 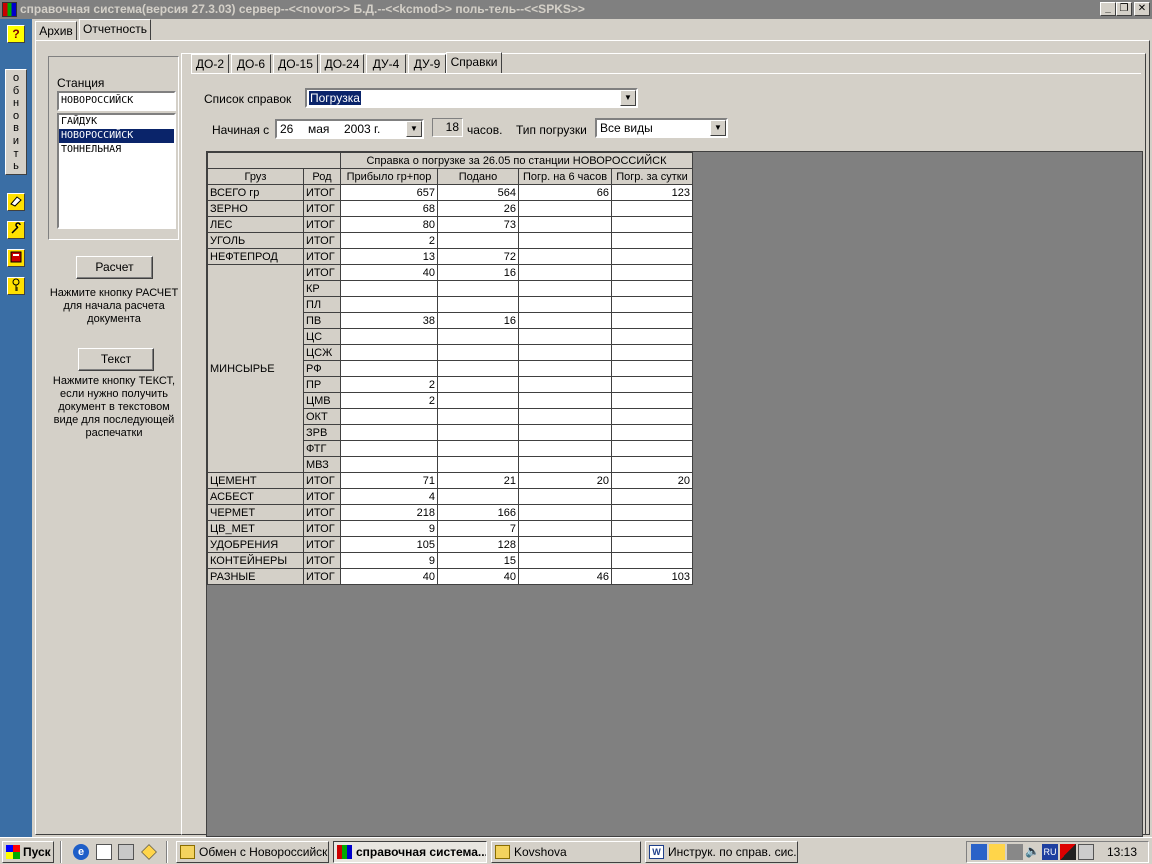 What do you see at coordinates (255, 528) in the screenshot?
I see `cargo-cell: ЦВ_МЕТ` at bounding box center [255, 528].